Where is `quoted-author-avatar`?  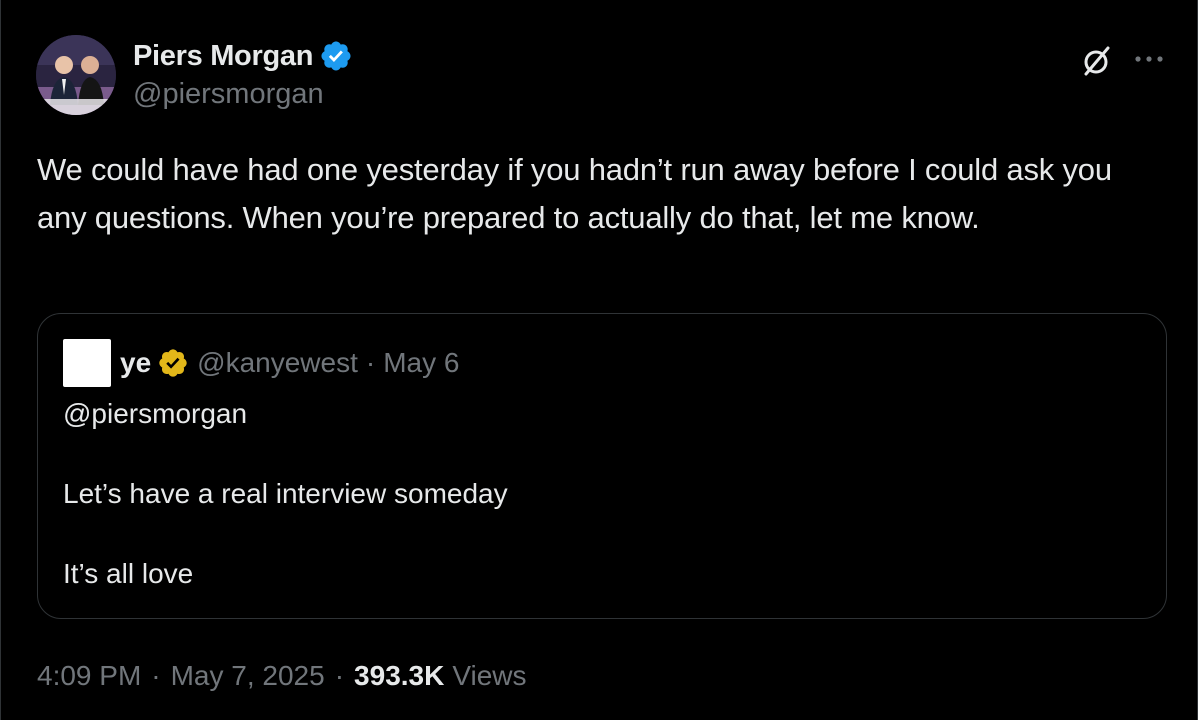
quoted-author-avatar is located at coordinates (87, 363).